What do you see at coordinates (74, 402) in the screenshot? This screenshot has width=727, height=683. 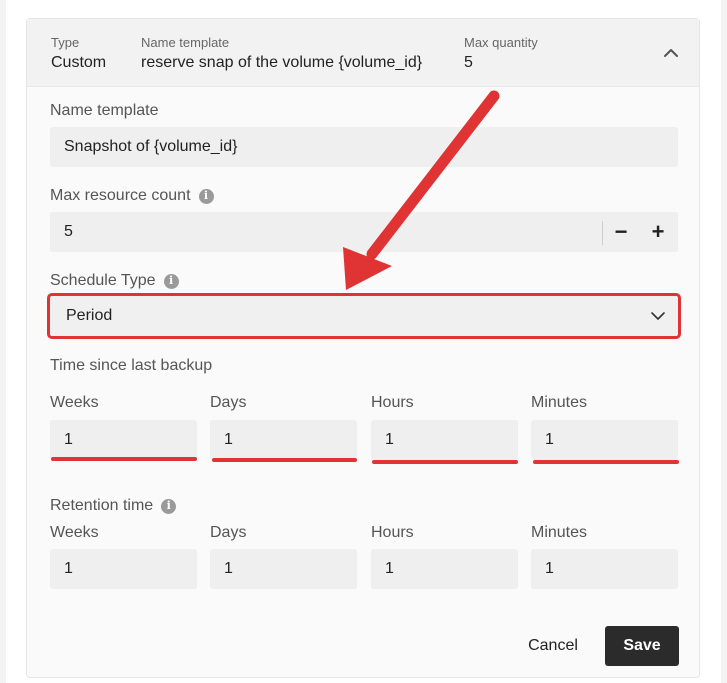 I see `backup-weeks-label: Weeks` at bounding box center [74, 402].